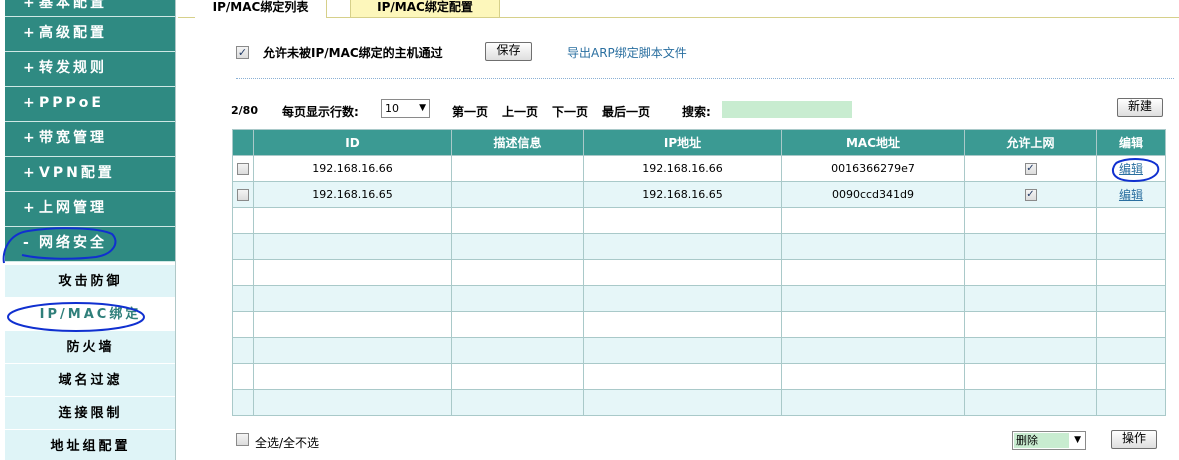 The height and width of the screenshot is (460, 1179). I want to click on cell-id: 192.168.16.65, so click(352, 194).